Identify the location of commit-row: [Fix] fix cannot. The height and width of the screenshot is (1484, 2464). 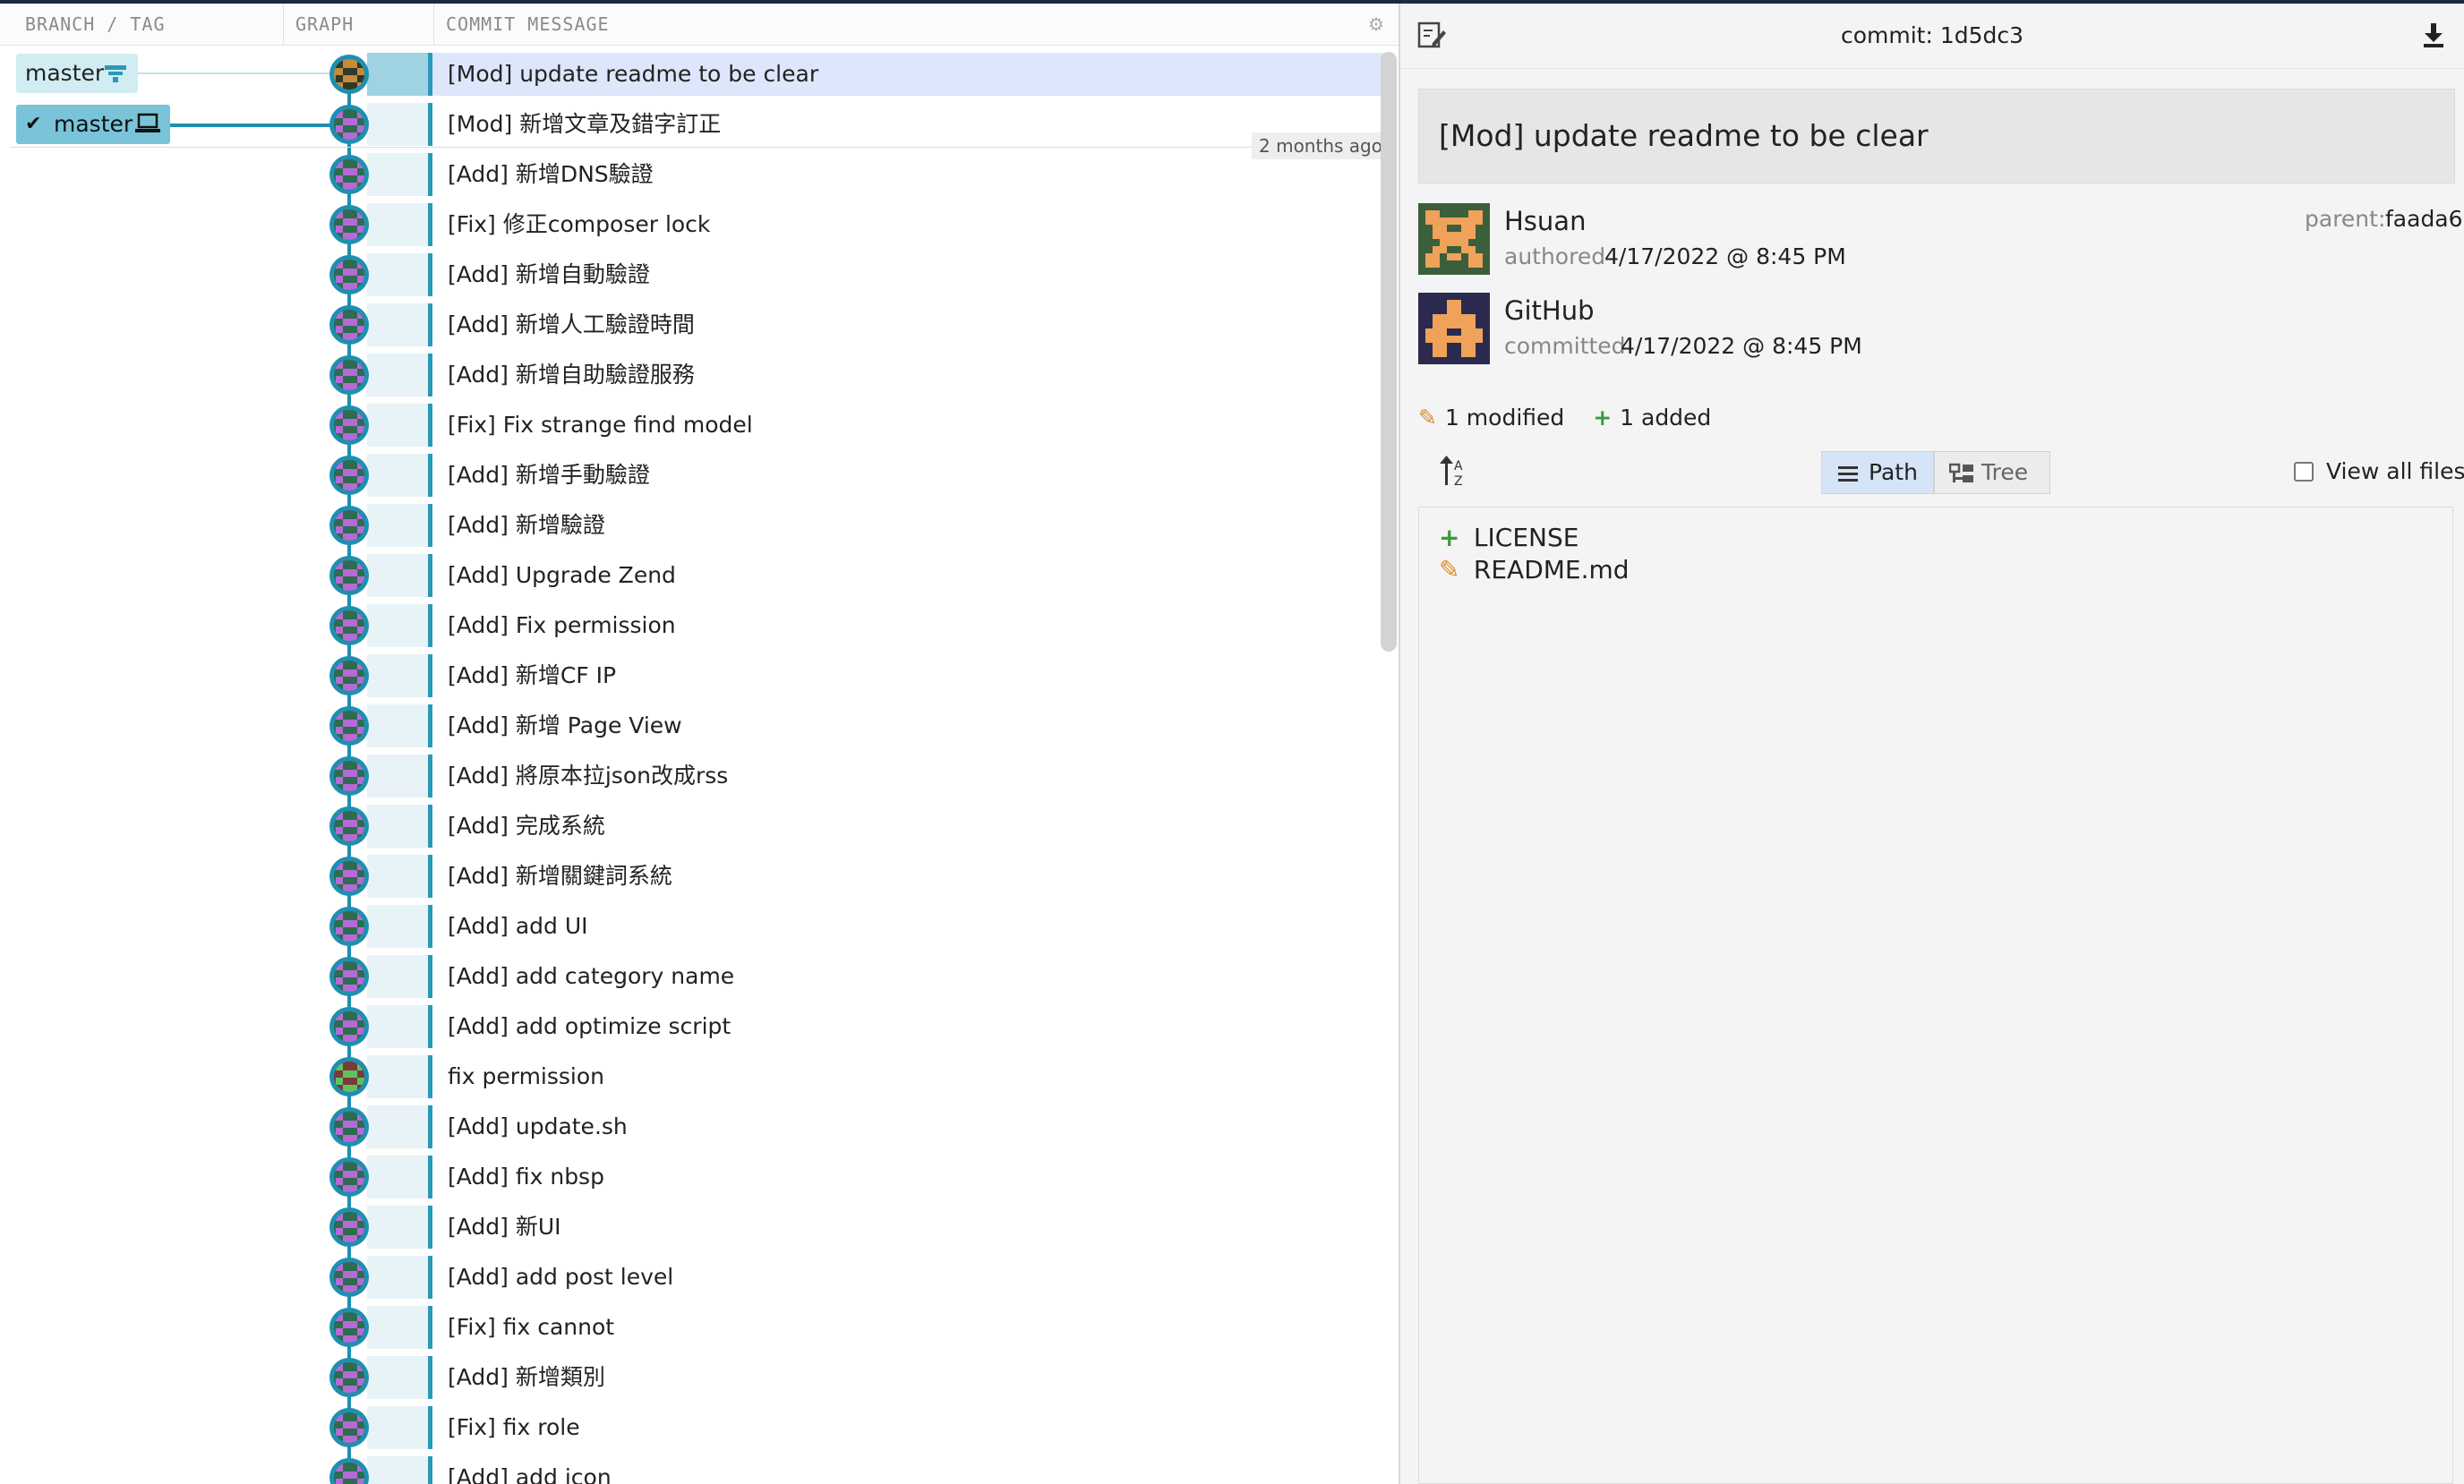
(691, 1327).